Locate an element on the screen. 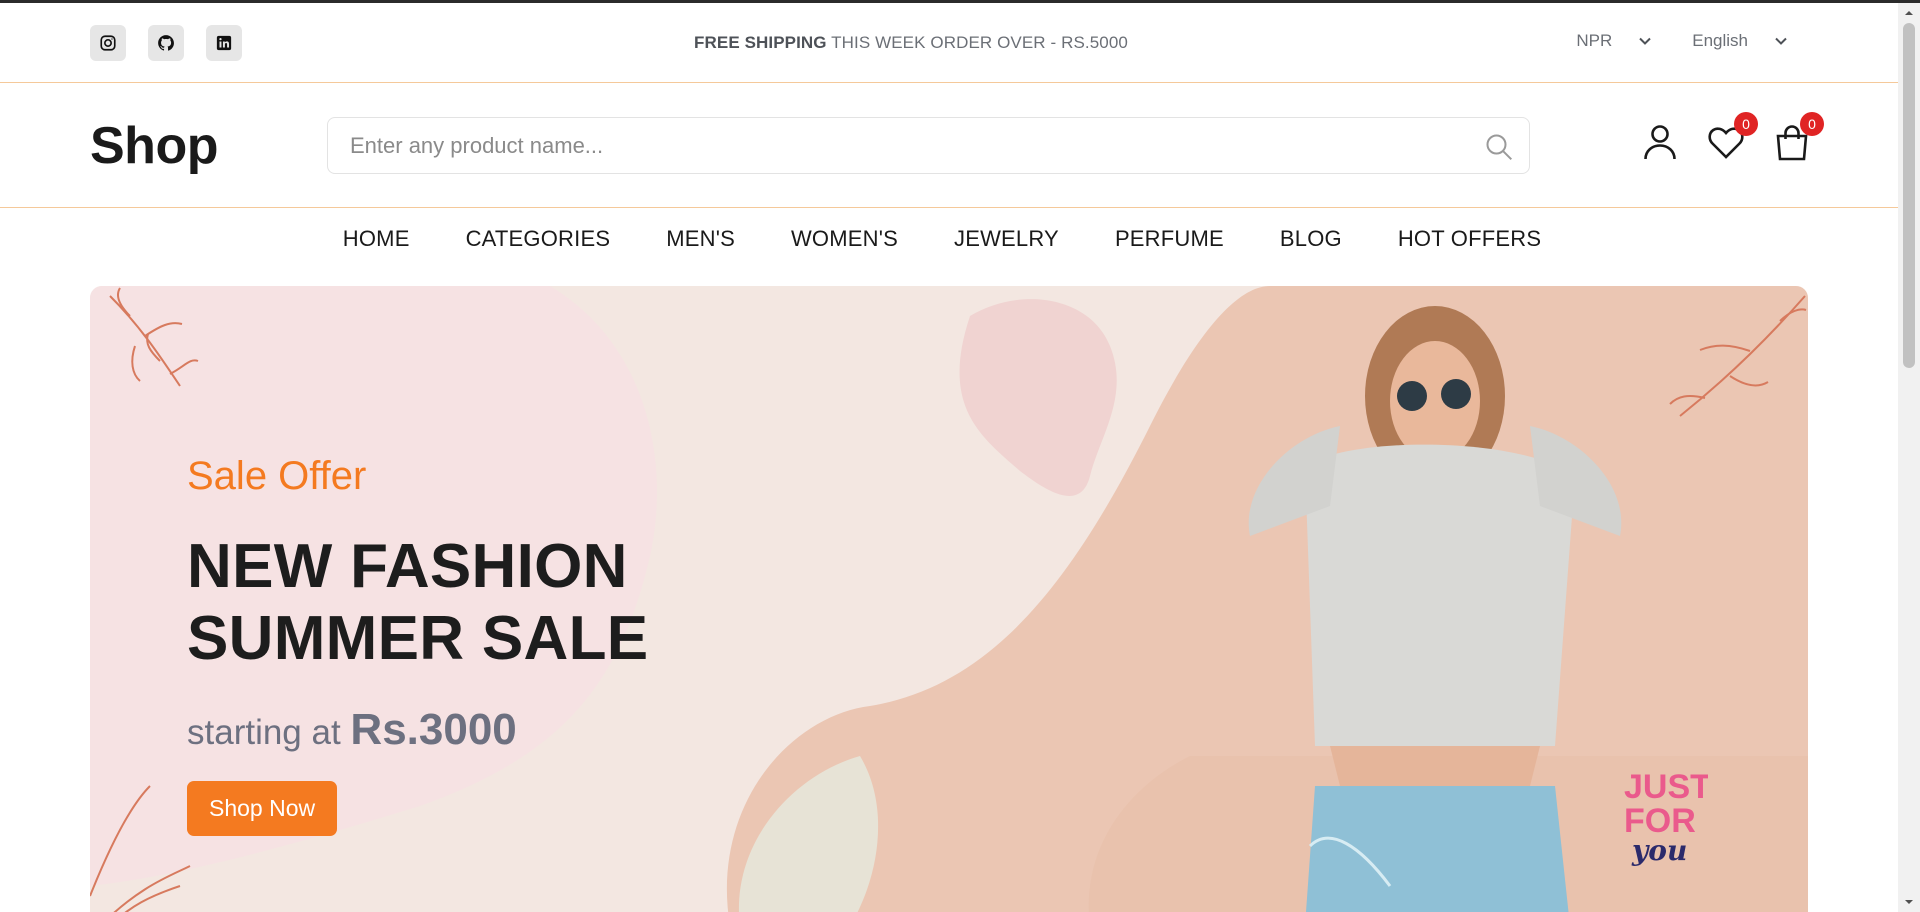 The image size is (1920, 912). scroll-down-arrow-icon is located at coordinates (1909, 902).